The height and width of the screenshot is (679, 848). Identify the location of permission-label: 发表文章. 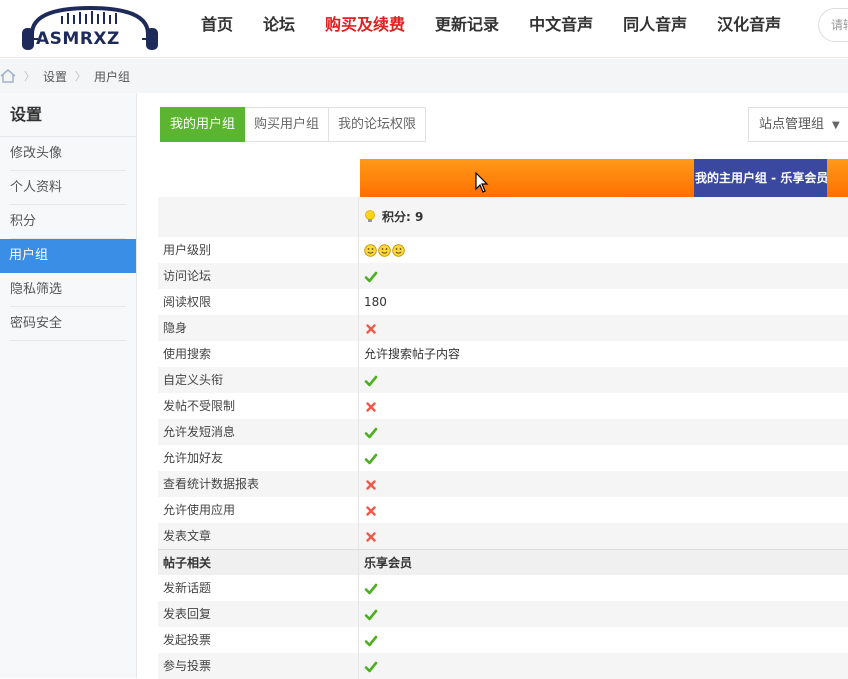
(258, 536).